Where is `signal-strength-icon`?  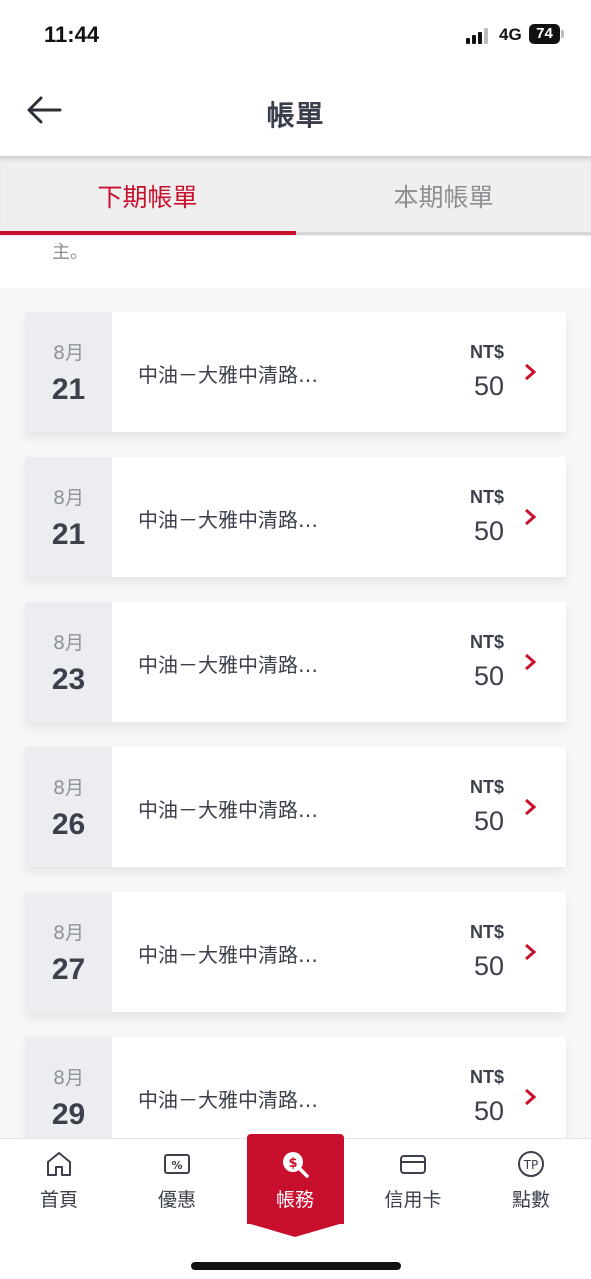
signal-strength-icon is located at coordinates (479, 36).